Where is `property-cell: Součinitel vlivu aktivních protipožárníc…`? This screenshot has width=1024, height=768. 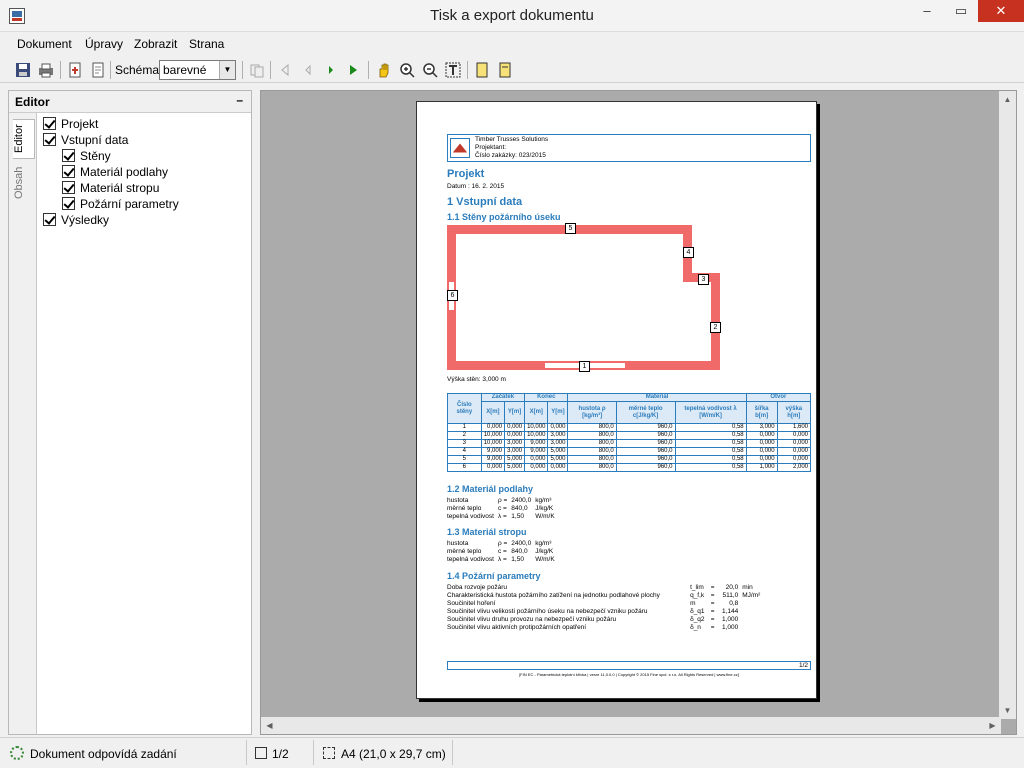
property-cell: Součinitel vlivu aktivních protipožárníc… is located at coordinates (517, 627).